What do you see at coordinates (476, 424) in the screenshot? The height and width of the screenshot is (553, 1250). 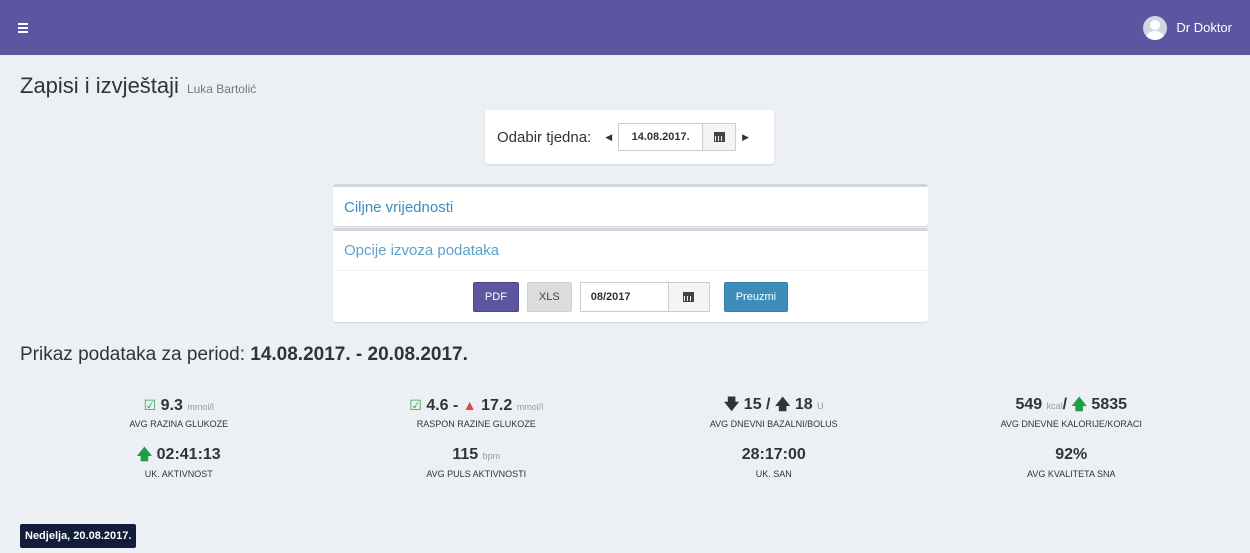 I see `glucose-range-label: RASPON RAZINE GLUKOZE` at bounding box center [476, 424].